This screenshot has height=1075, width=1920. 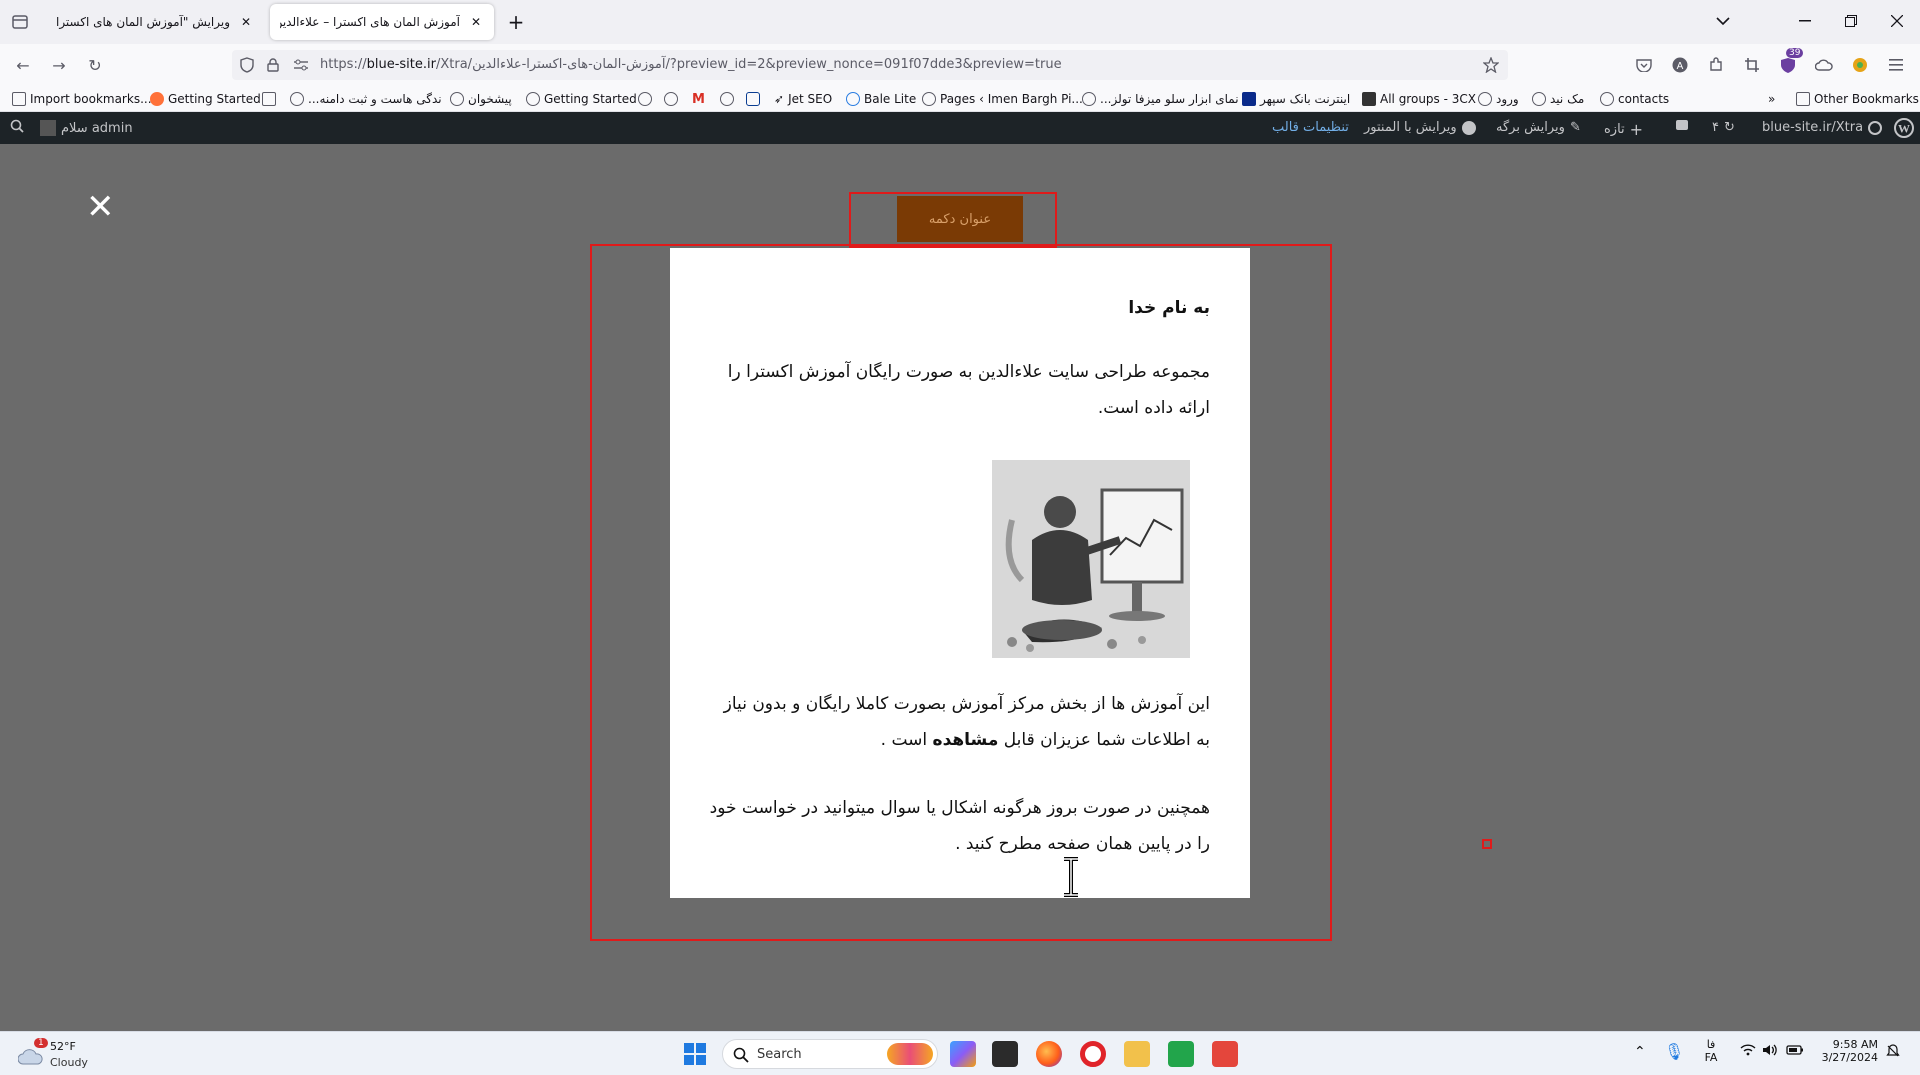 I want to click on account-icon: A, so click(x=1680, y=65).